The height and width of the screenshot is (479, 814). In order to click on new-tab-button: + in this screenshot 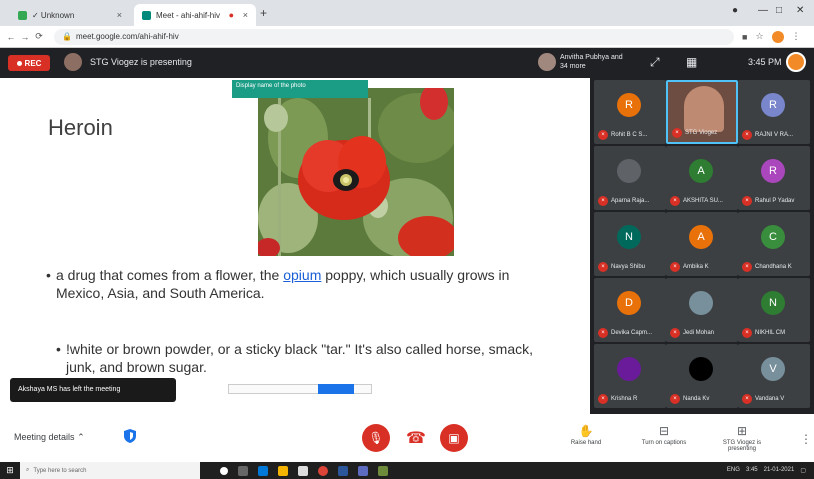, I will do `click(263, 13)`.